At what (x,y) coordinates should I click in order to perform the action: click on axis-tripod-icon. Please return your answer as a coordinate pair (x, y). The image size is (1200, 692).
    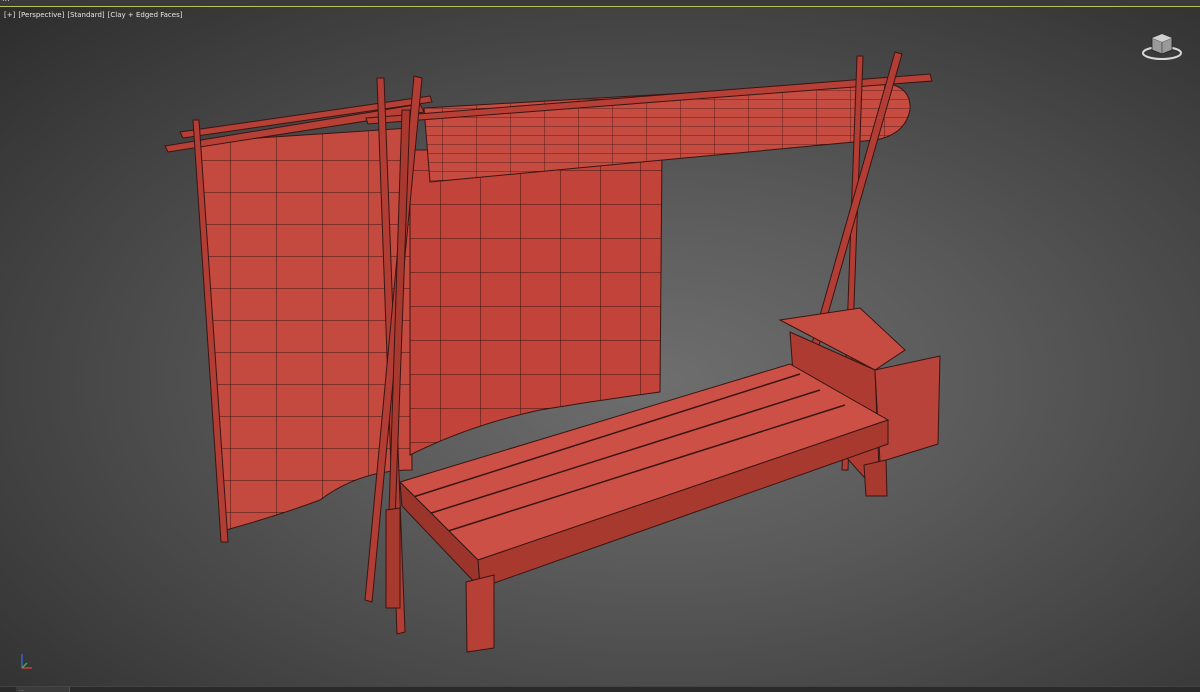
    Looking at the image, I should click on (26, 661).